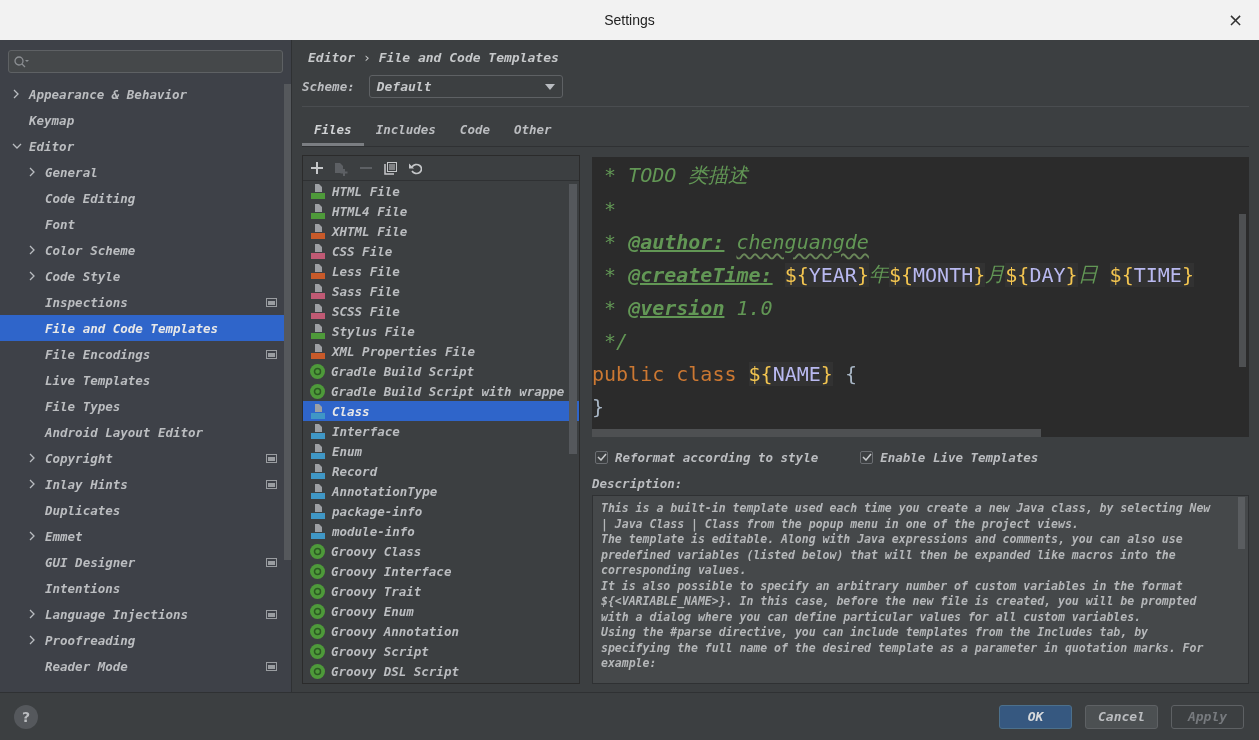  What do you see at coordinates (441, 211) in the screenshot?
I see `template-item: HTML4 File` at bounding box center [441, 211].